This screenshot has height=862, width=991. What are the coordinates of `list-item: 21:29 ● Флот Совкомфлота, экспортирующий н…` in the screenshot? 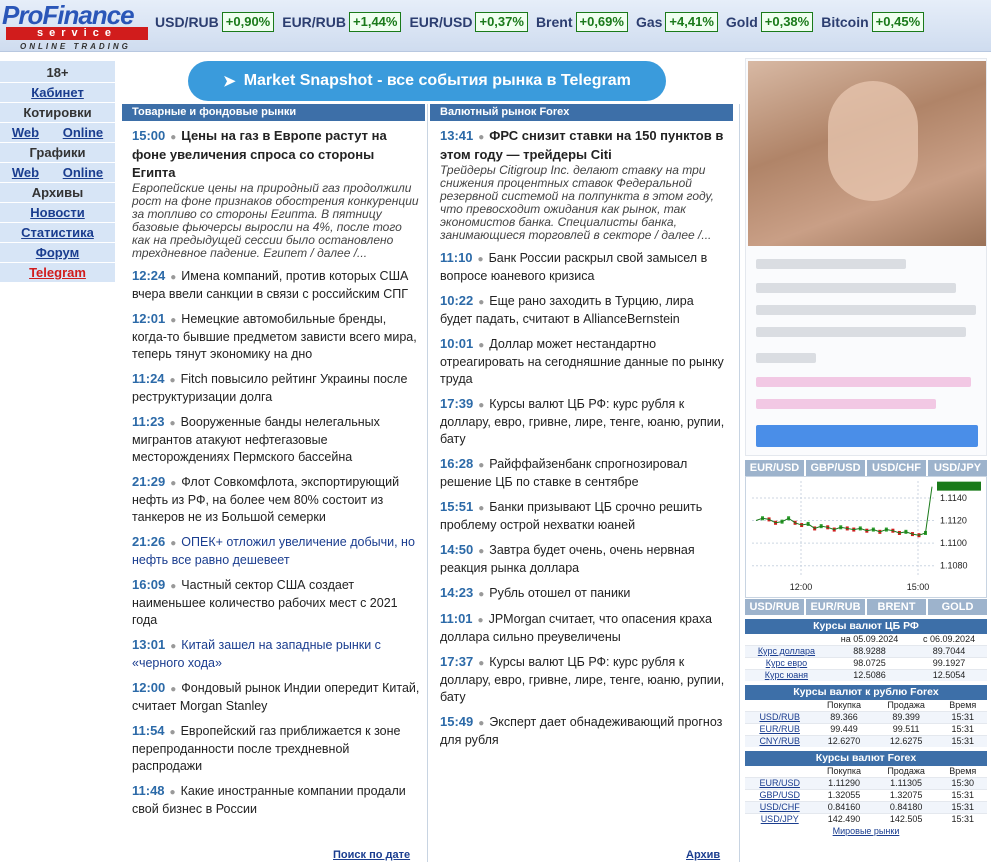 It's located at (276, 499).